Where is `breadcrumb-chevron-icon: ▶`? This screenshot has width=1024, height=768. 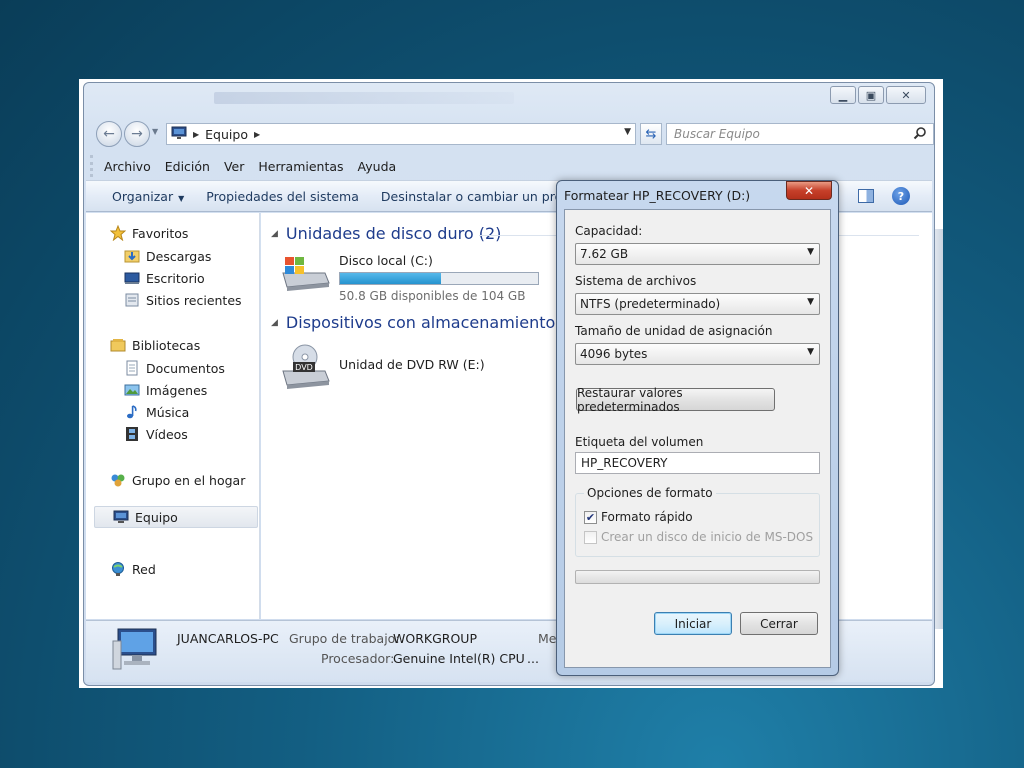
breadcrumb-chevron-icon: ▶ is located at coordinates (257, 134).